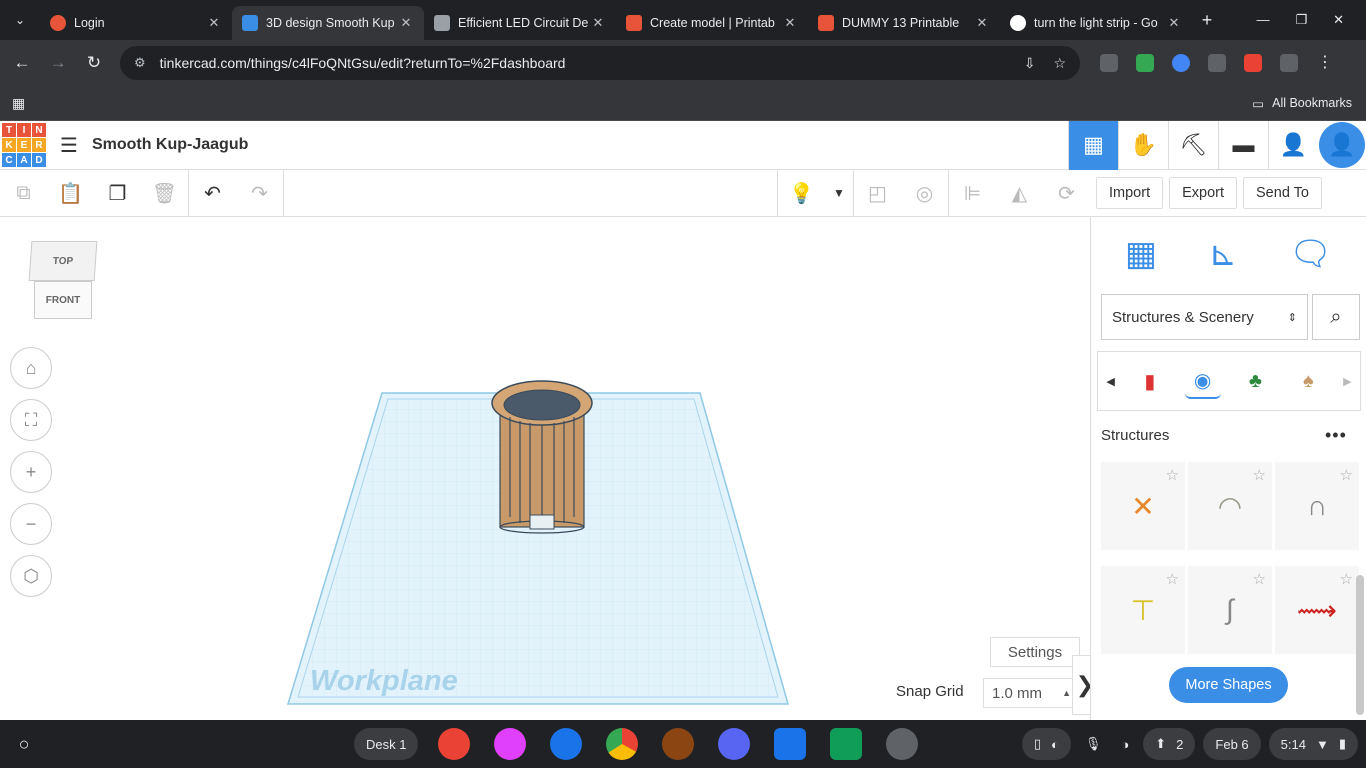 The width and height of the screenshot is (1366, 768). What do you see at coordinates (1282, 193) in the screenshot?
I see `send-to-button: Send To` at bounding box center [1282, 193].